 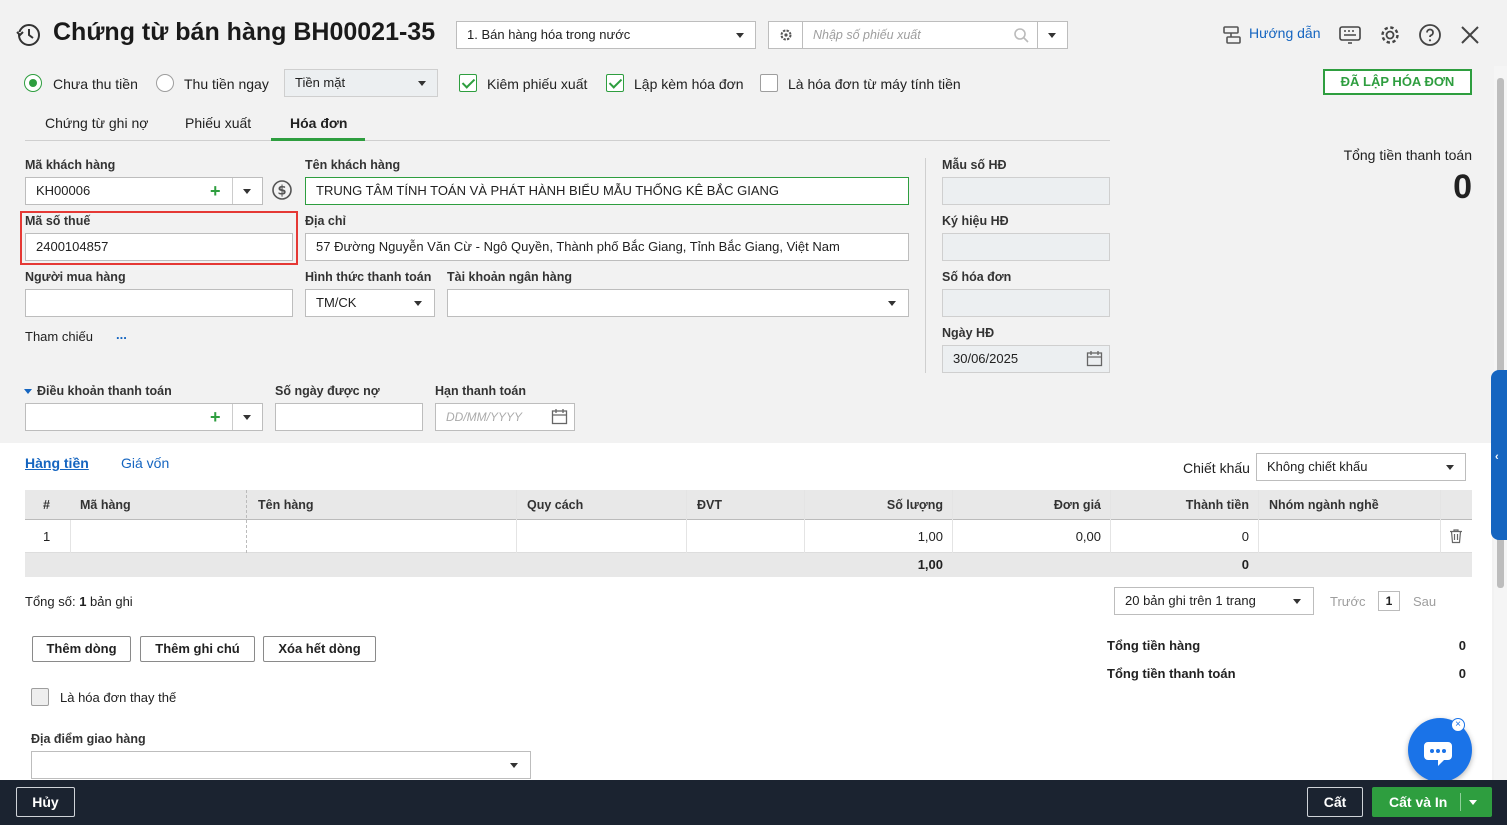 I want to click on cash-register-checkbox, so click(x=769, y=83).